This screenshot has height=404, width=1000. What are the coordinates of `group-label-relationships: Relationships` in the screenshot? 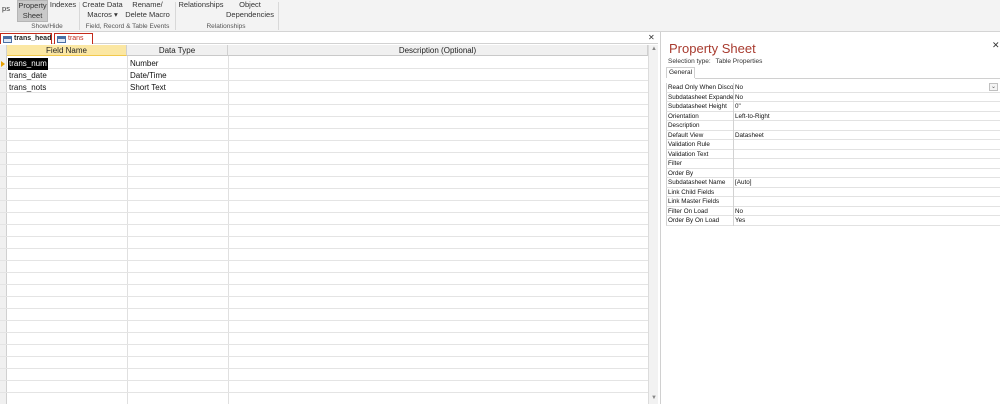 It's located at (226, 26).